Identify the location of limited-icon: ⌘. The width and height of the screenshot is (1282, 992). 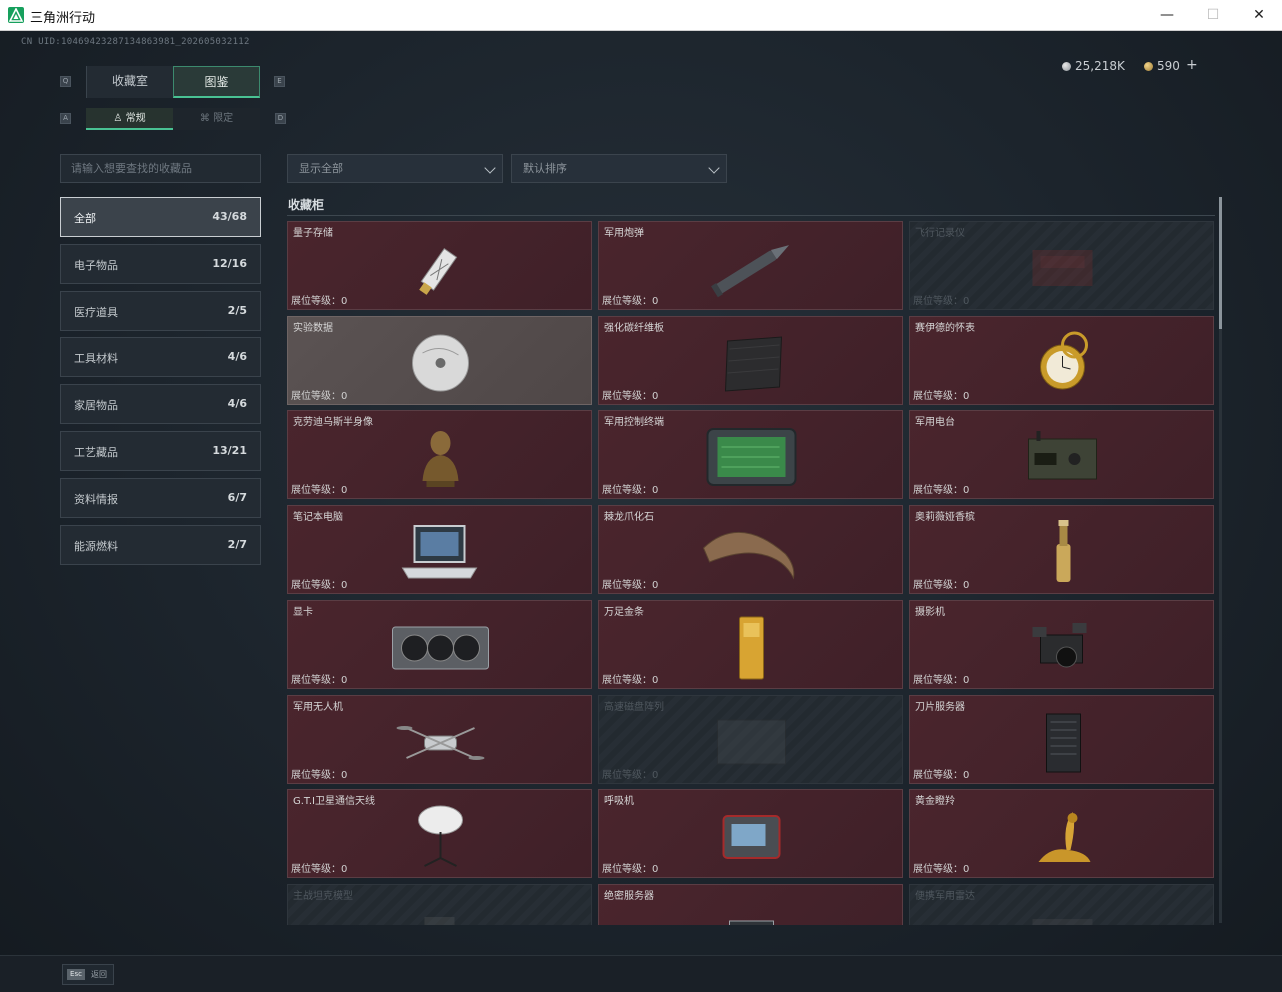
(206, 118).